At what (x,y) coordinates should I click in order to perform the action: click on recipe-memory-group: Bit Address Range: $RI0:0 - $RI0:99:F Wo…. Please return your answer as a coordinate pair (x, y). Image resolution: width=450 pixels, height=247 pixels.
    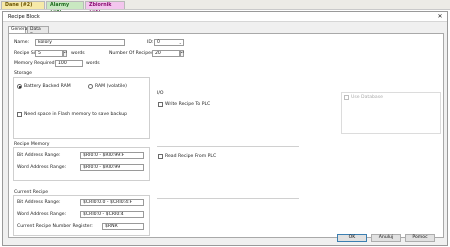
    Looking at the image, I should click on (81, 164).